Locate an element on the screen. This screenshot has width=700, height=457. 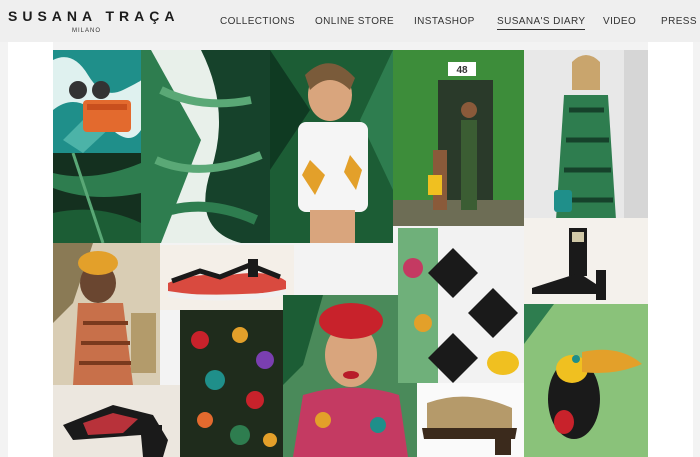
palm-fabric-photo is located at coordinates (205, 146).